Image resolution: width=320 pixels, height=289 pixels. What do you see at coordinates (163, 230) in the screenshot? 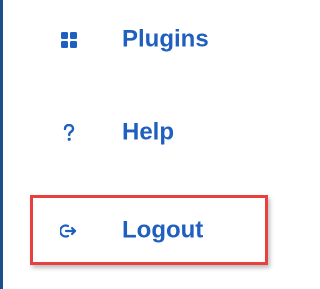
I see `sidebar-item-label: Logout` at bounding box center [163, 230].